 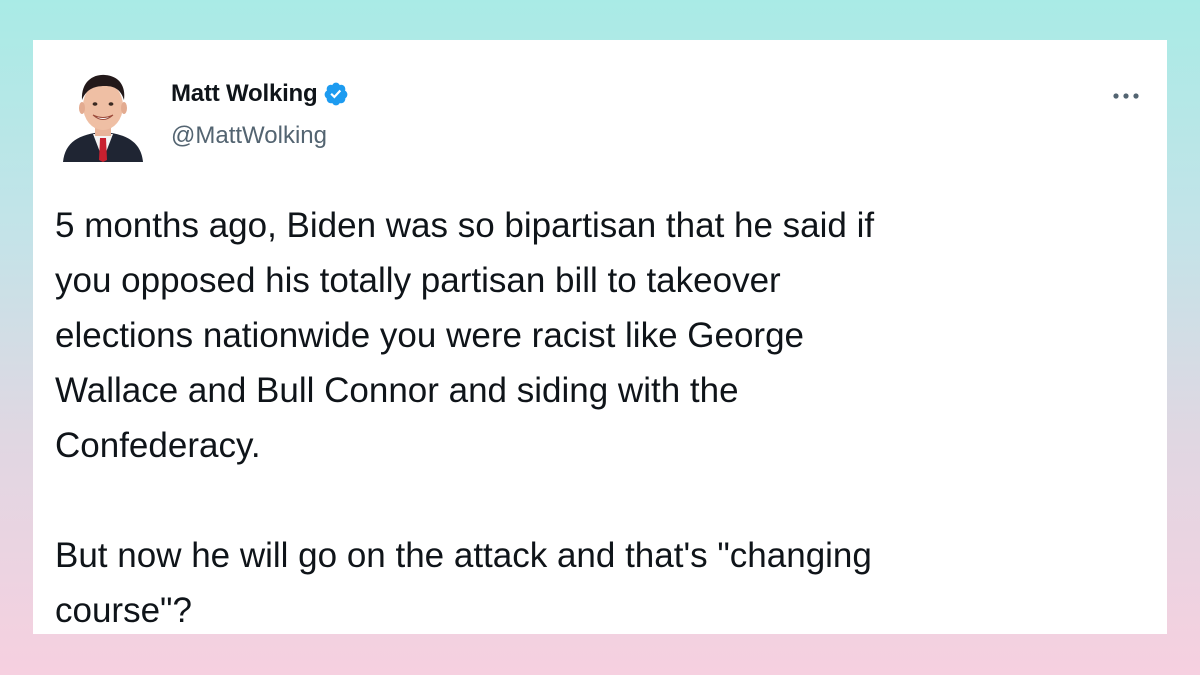 What do you see at coordinates (244, 94) in the screenshot?
I see `author-display-name: Matt Wolking` at bounding box center [244, 94].